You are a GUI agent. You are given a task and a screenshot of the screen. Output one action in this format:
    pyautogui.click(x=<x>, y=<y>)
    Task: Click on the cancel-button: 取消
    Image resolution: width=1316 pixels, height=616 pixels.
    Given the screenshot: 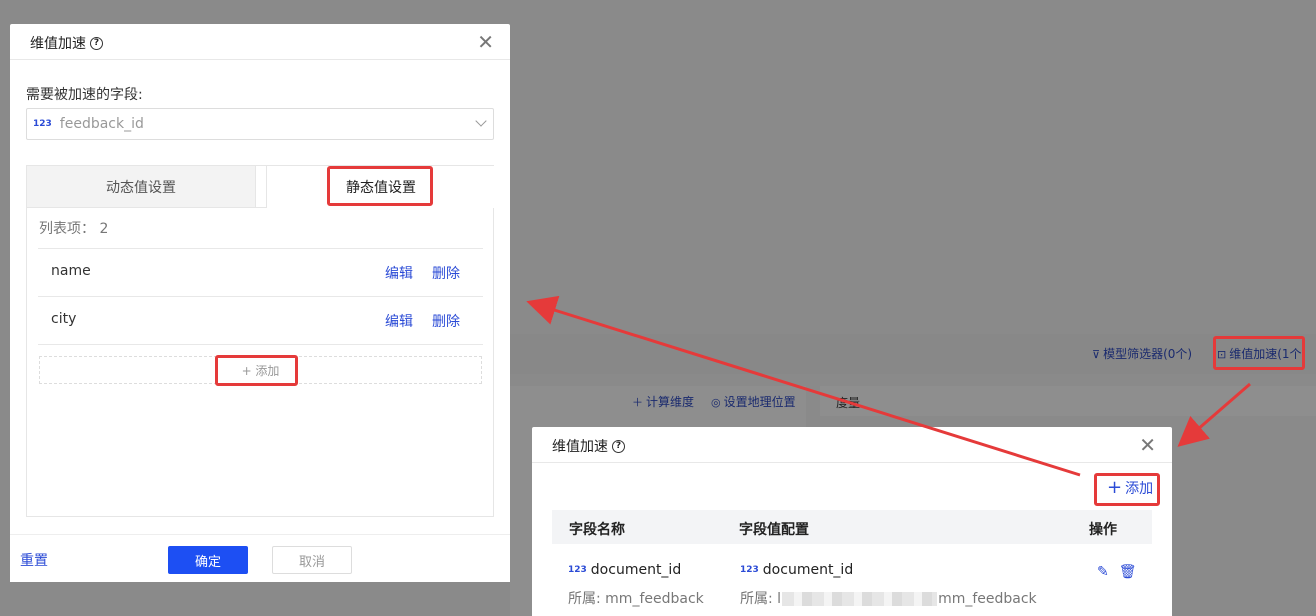 What is the action you would take?
    pyautogui.click(x=312, y=560)
    